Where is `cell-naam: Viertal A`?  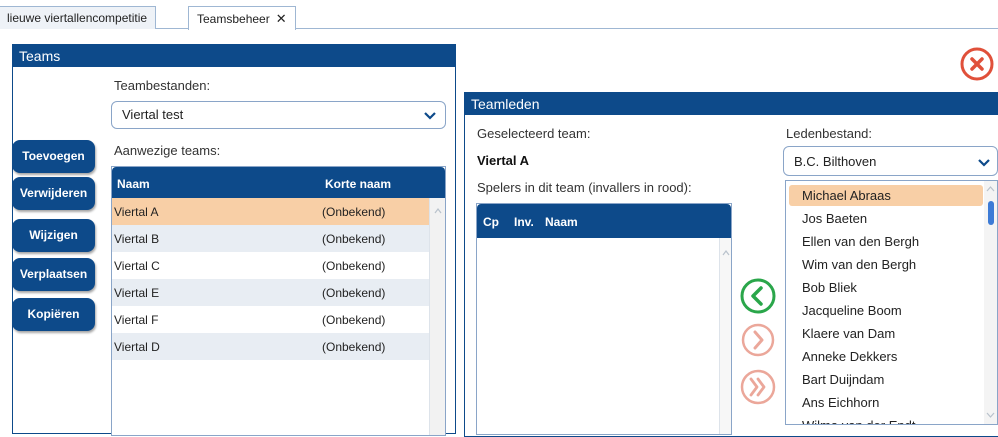
cell-naam: Viertal A is located at coordinates (136, 212).